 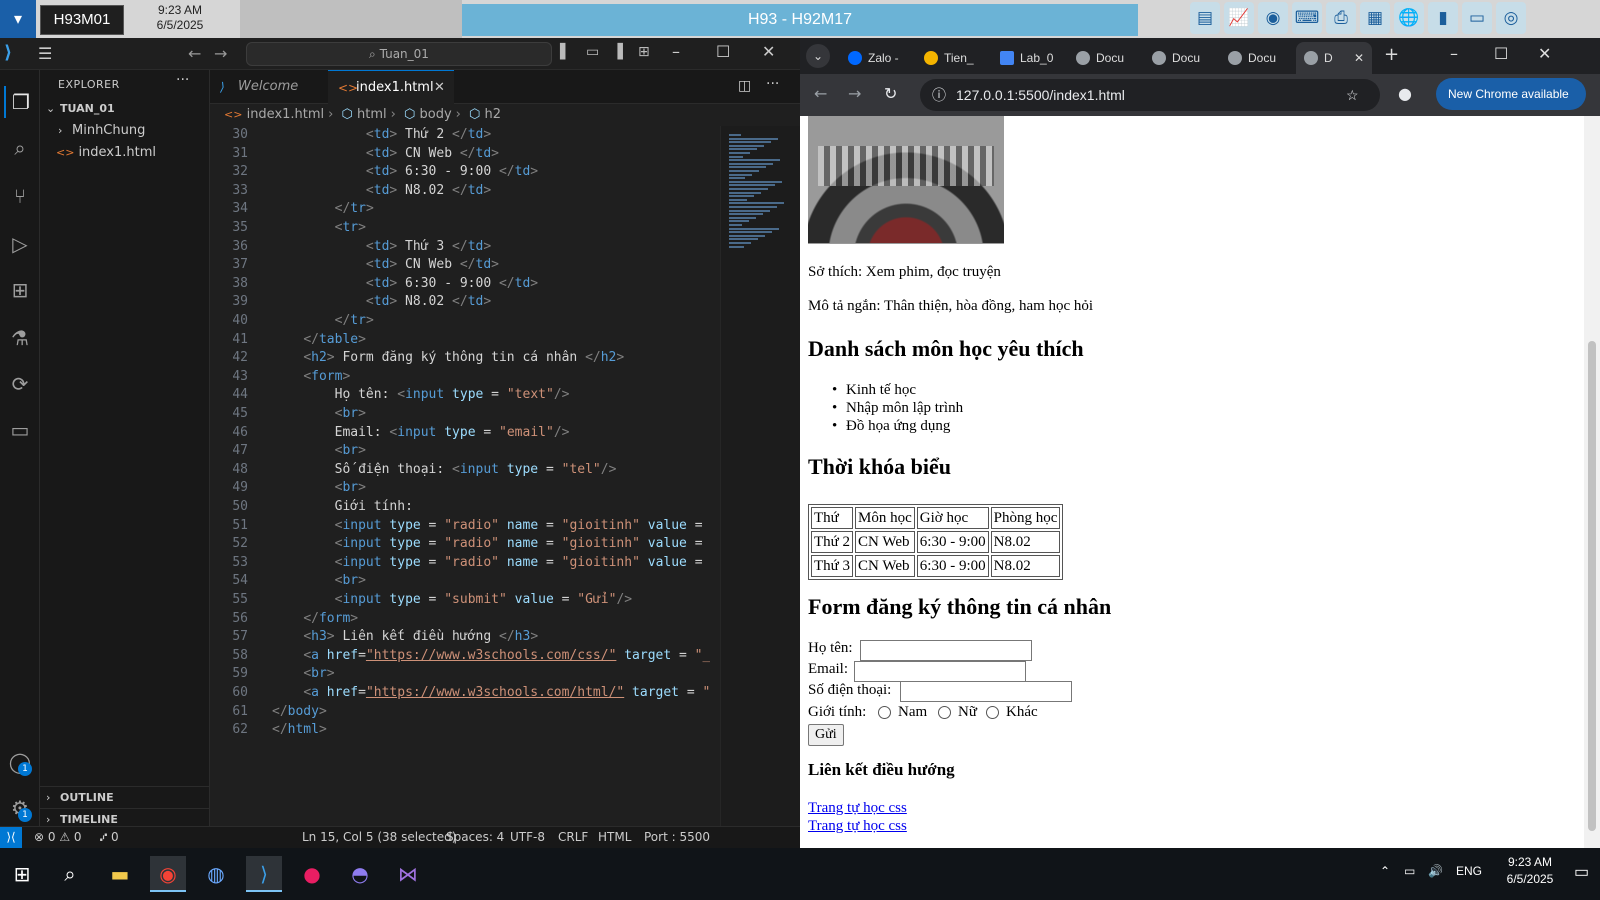 I want to click on new-chrome-button: New Chrome available ⋮, so click(x=1511, y=105).